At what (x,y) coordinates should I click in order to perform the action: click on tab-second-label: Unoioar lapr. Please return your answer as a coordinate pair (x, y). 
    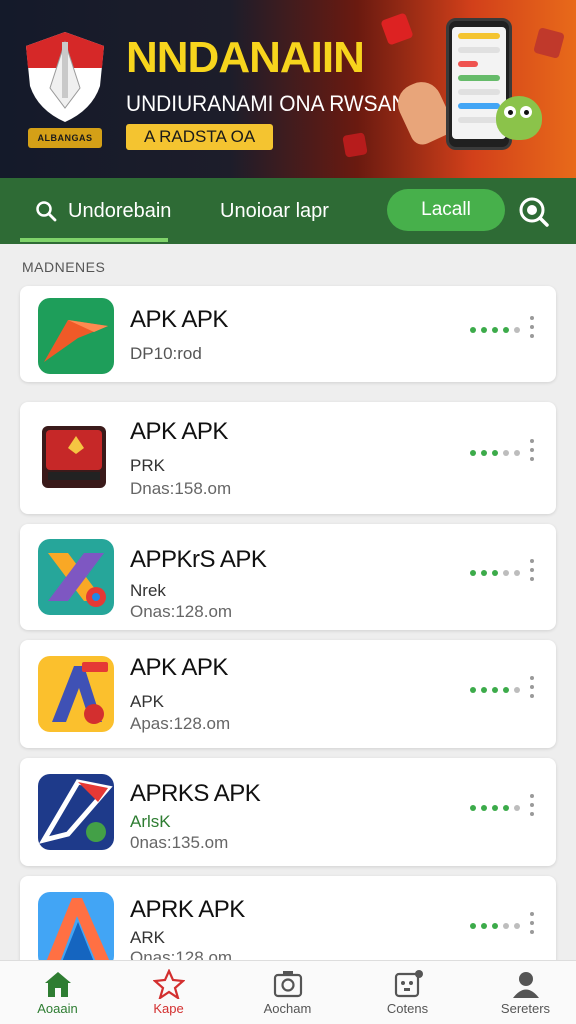
    Looking at the image, I should click on (274, 210).